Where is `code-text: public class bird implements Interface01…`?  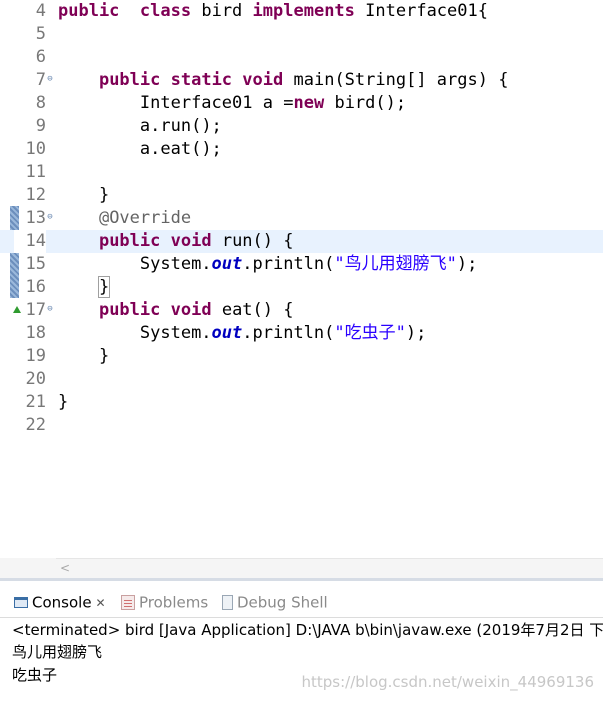
code-text: public class bird implements Interface01… is located at coordinates (273, 11).